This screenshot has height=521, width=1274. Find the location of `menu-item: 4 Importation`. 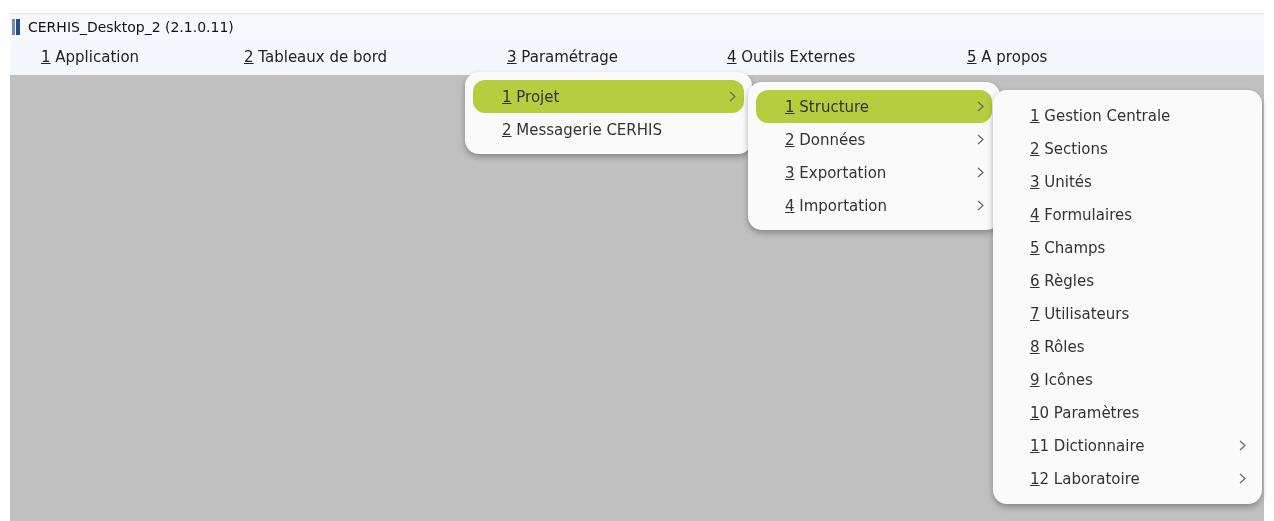

menu-item: 4 Importation is located at coordinates (874, 205).